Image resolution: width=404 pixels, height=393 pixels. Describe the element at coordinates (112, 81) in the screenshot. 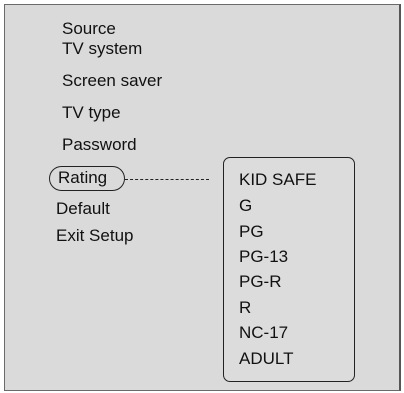

I see `menu-item-screen-saver: Screen saver` at that location.